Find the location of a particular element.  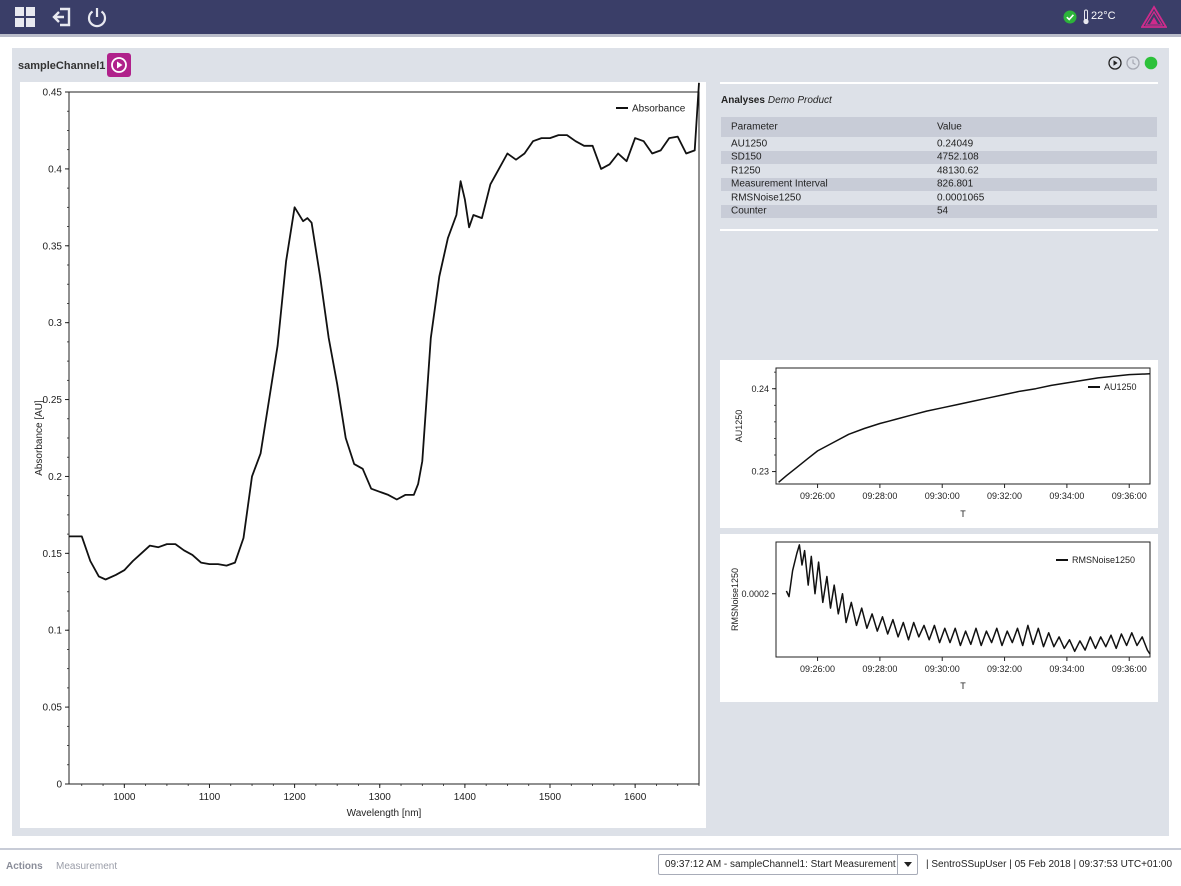

row-value: 826.801 is located at coordinates (955, 184).